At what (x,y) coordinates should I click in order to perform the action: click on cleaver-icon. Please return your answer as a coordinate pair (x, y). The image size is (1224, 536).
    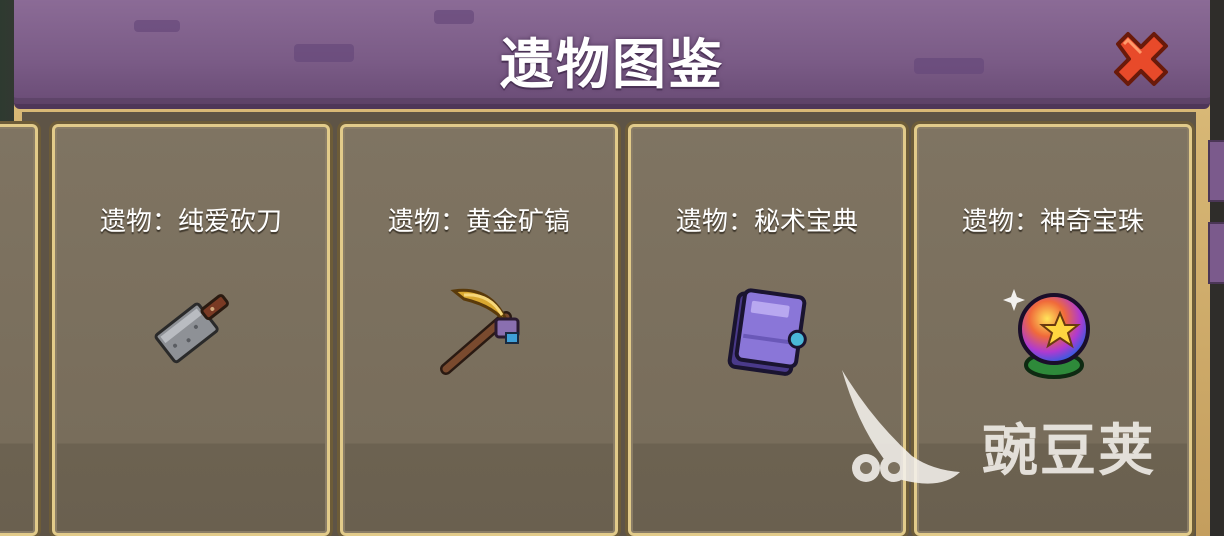
    Looking at the image, I should click on (191, 329).